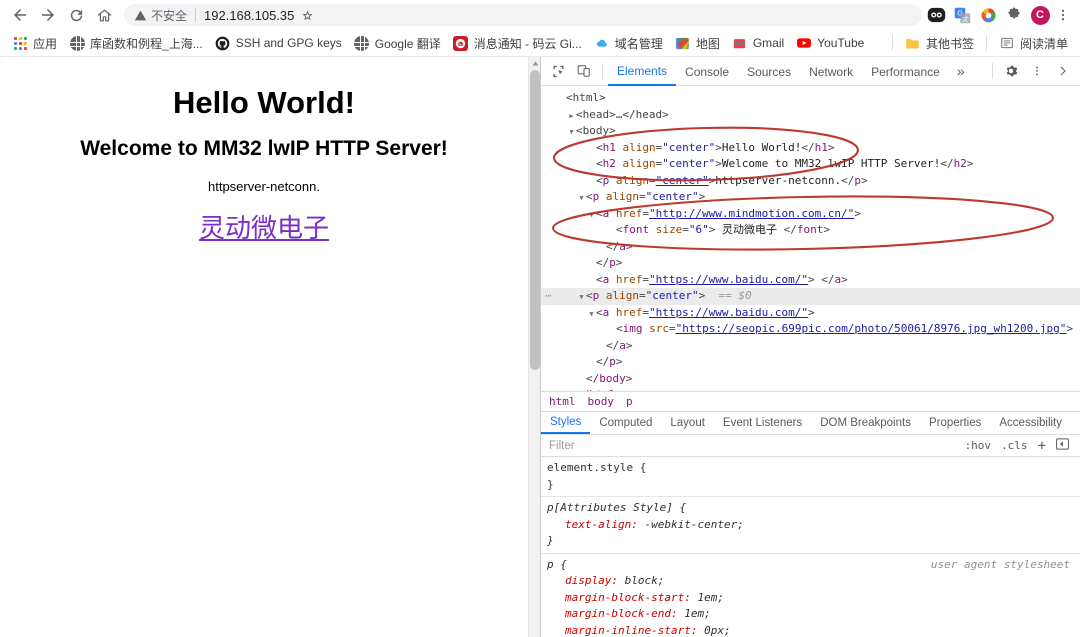 The image size is (1080, 637). What do you see at coordinates (962, 15) in the screenshot?
I see `google-translate-extension-icon: G文` at bounding box center [962, 15].